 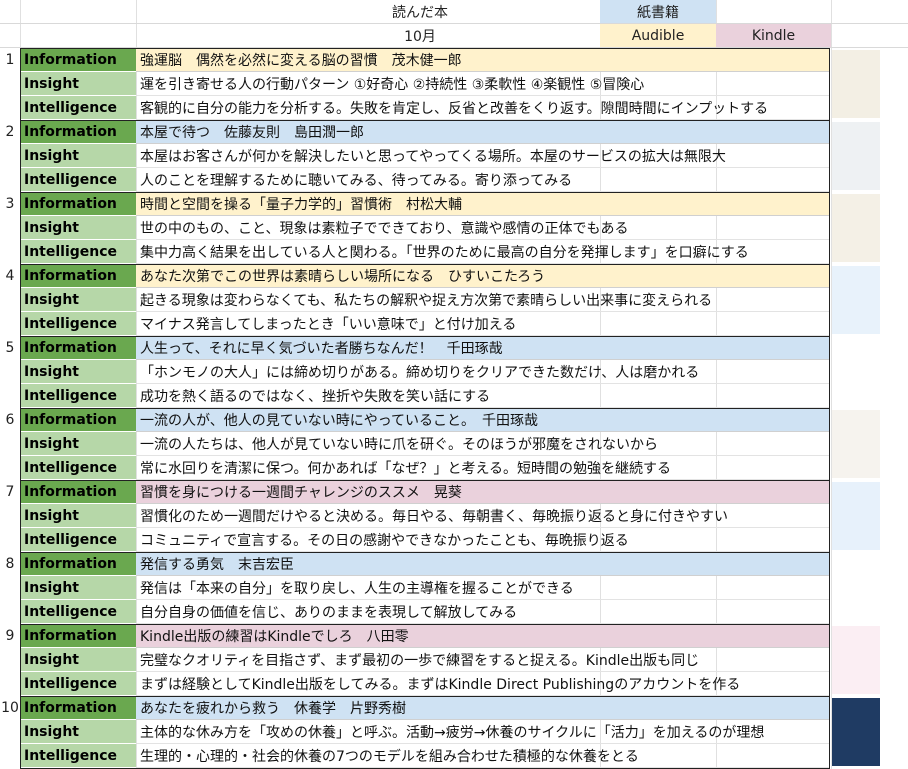 I want to click on insight-text-cell: 「ホンモノの大人」には締め切りがある。締め切りをクリアできた数だけ、人は磨かれる, so click(x=483, y=372).